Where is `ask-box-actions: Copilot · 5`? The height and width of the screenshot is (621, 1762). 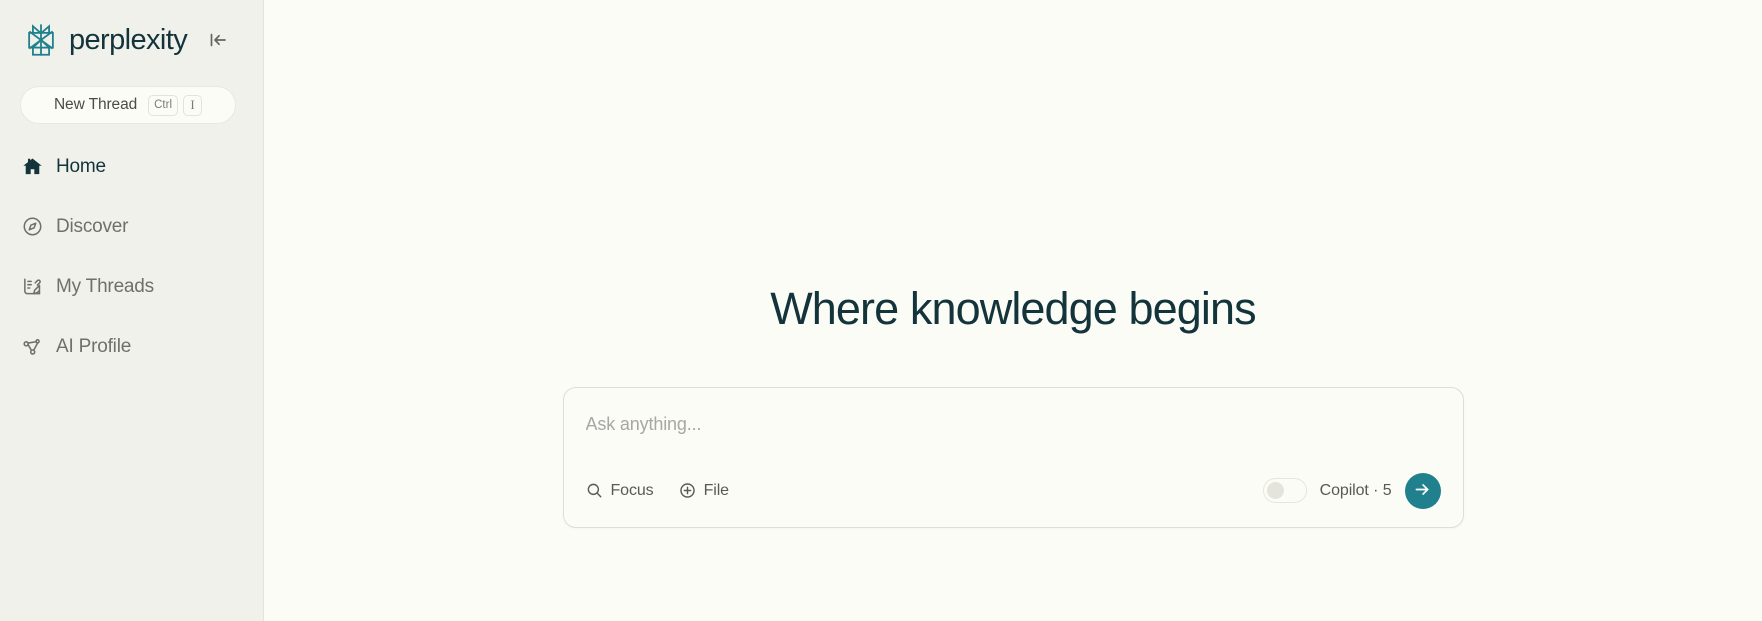 ask-box-actions: Copilot · 5 is located at coordinates (1351, 490).